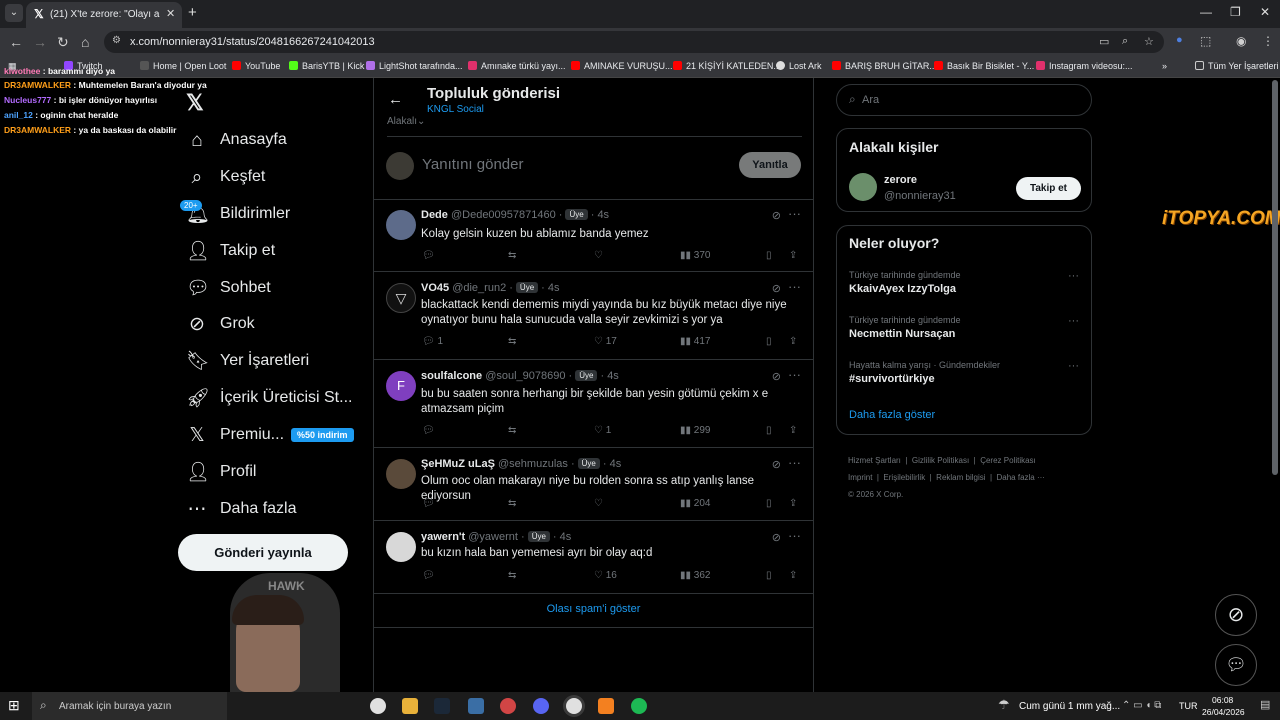  What do you see at coordinates (1048, 188) in the screenshot?
I see `follow-button: Takip et` at bounding box center [1048, 188].